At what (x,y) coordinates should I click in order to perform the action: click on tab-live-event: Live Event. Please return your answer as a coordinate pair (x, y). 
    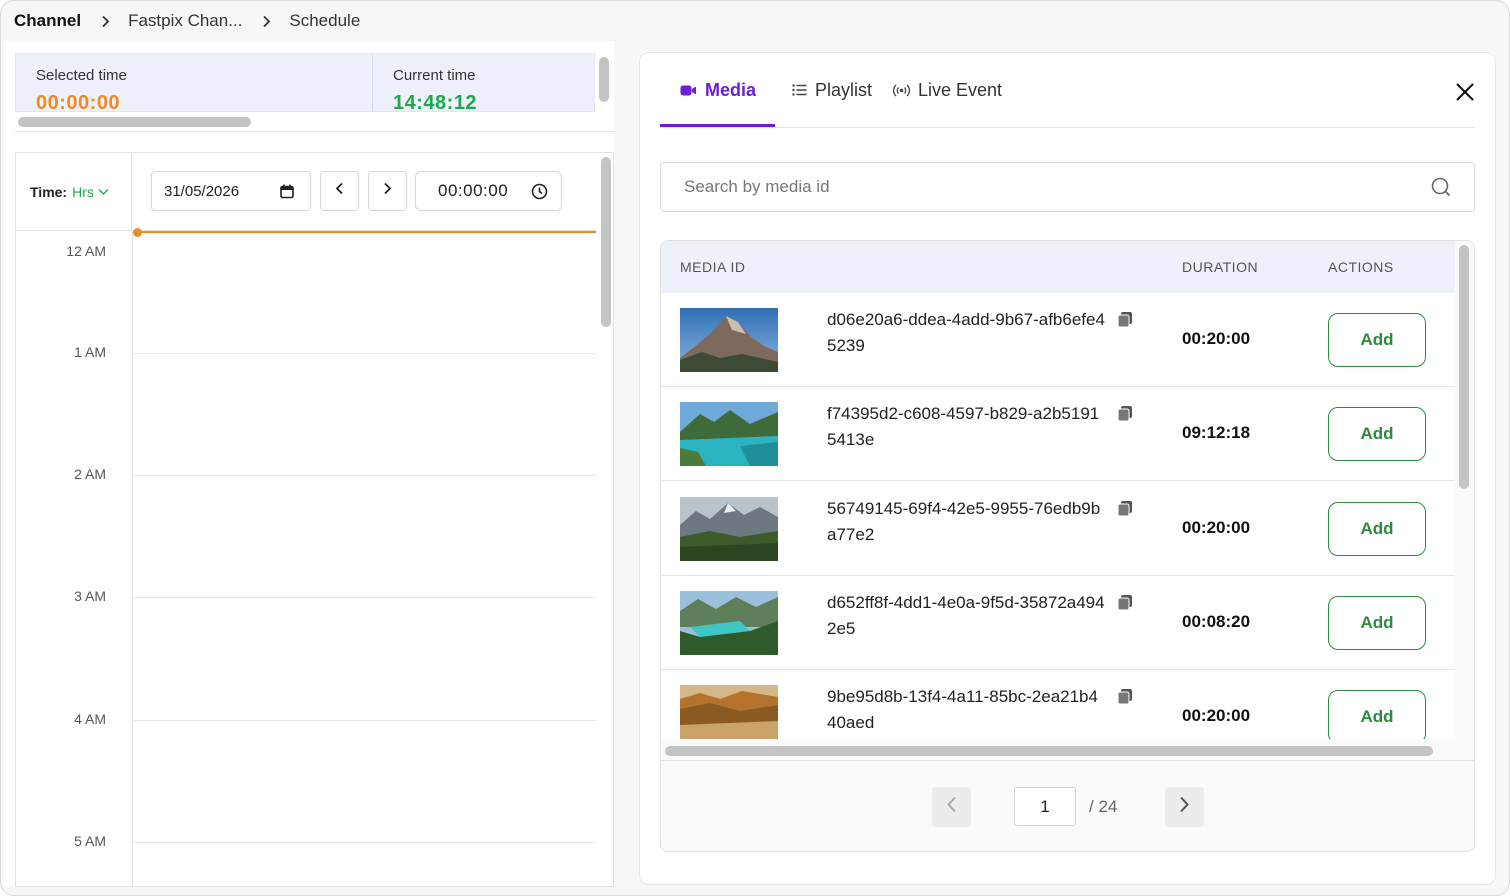
    Looking at the image, I should click on (947, 90).